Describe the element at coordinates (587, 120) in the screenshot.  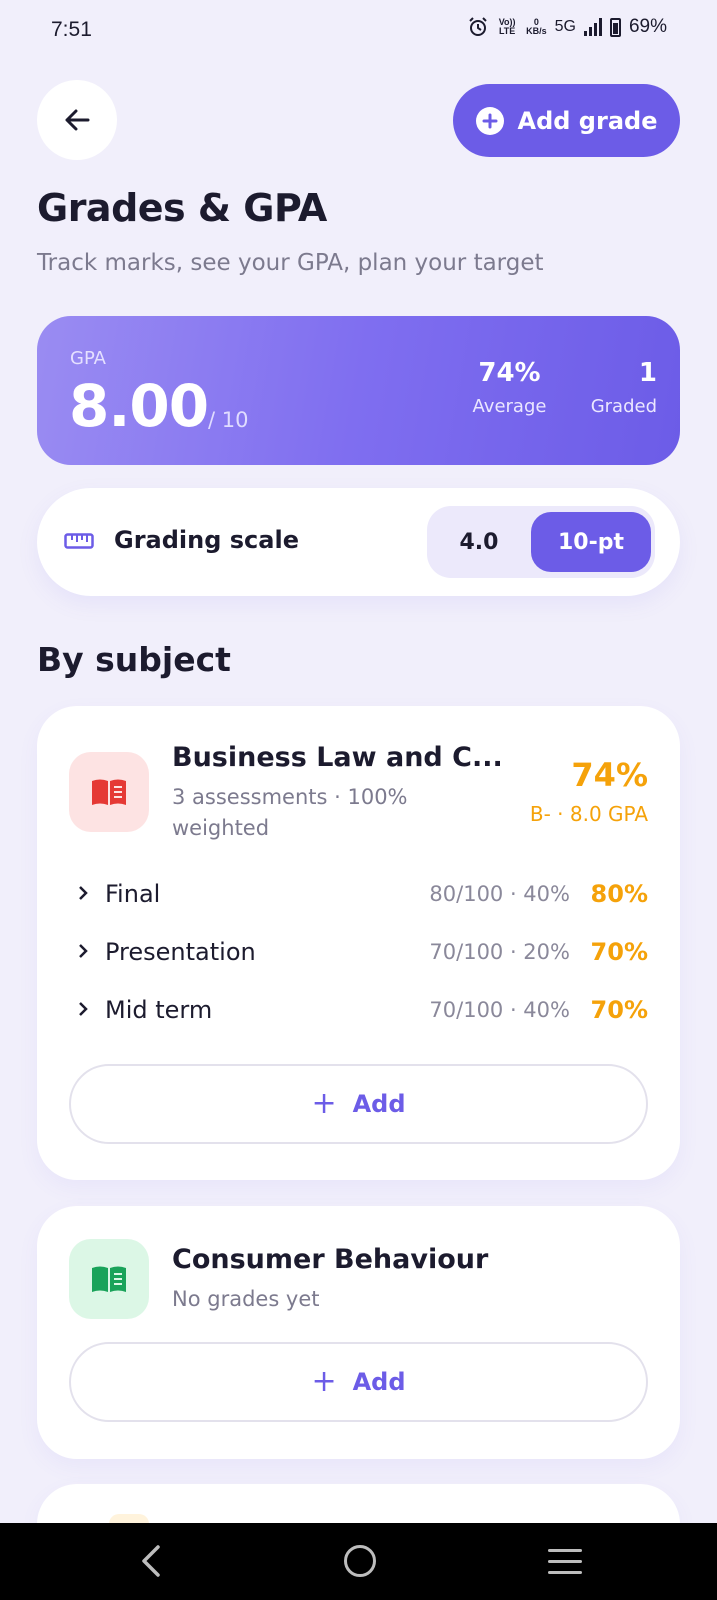
I see `add-grade-label: Add grade` at that location.